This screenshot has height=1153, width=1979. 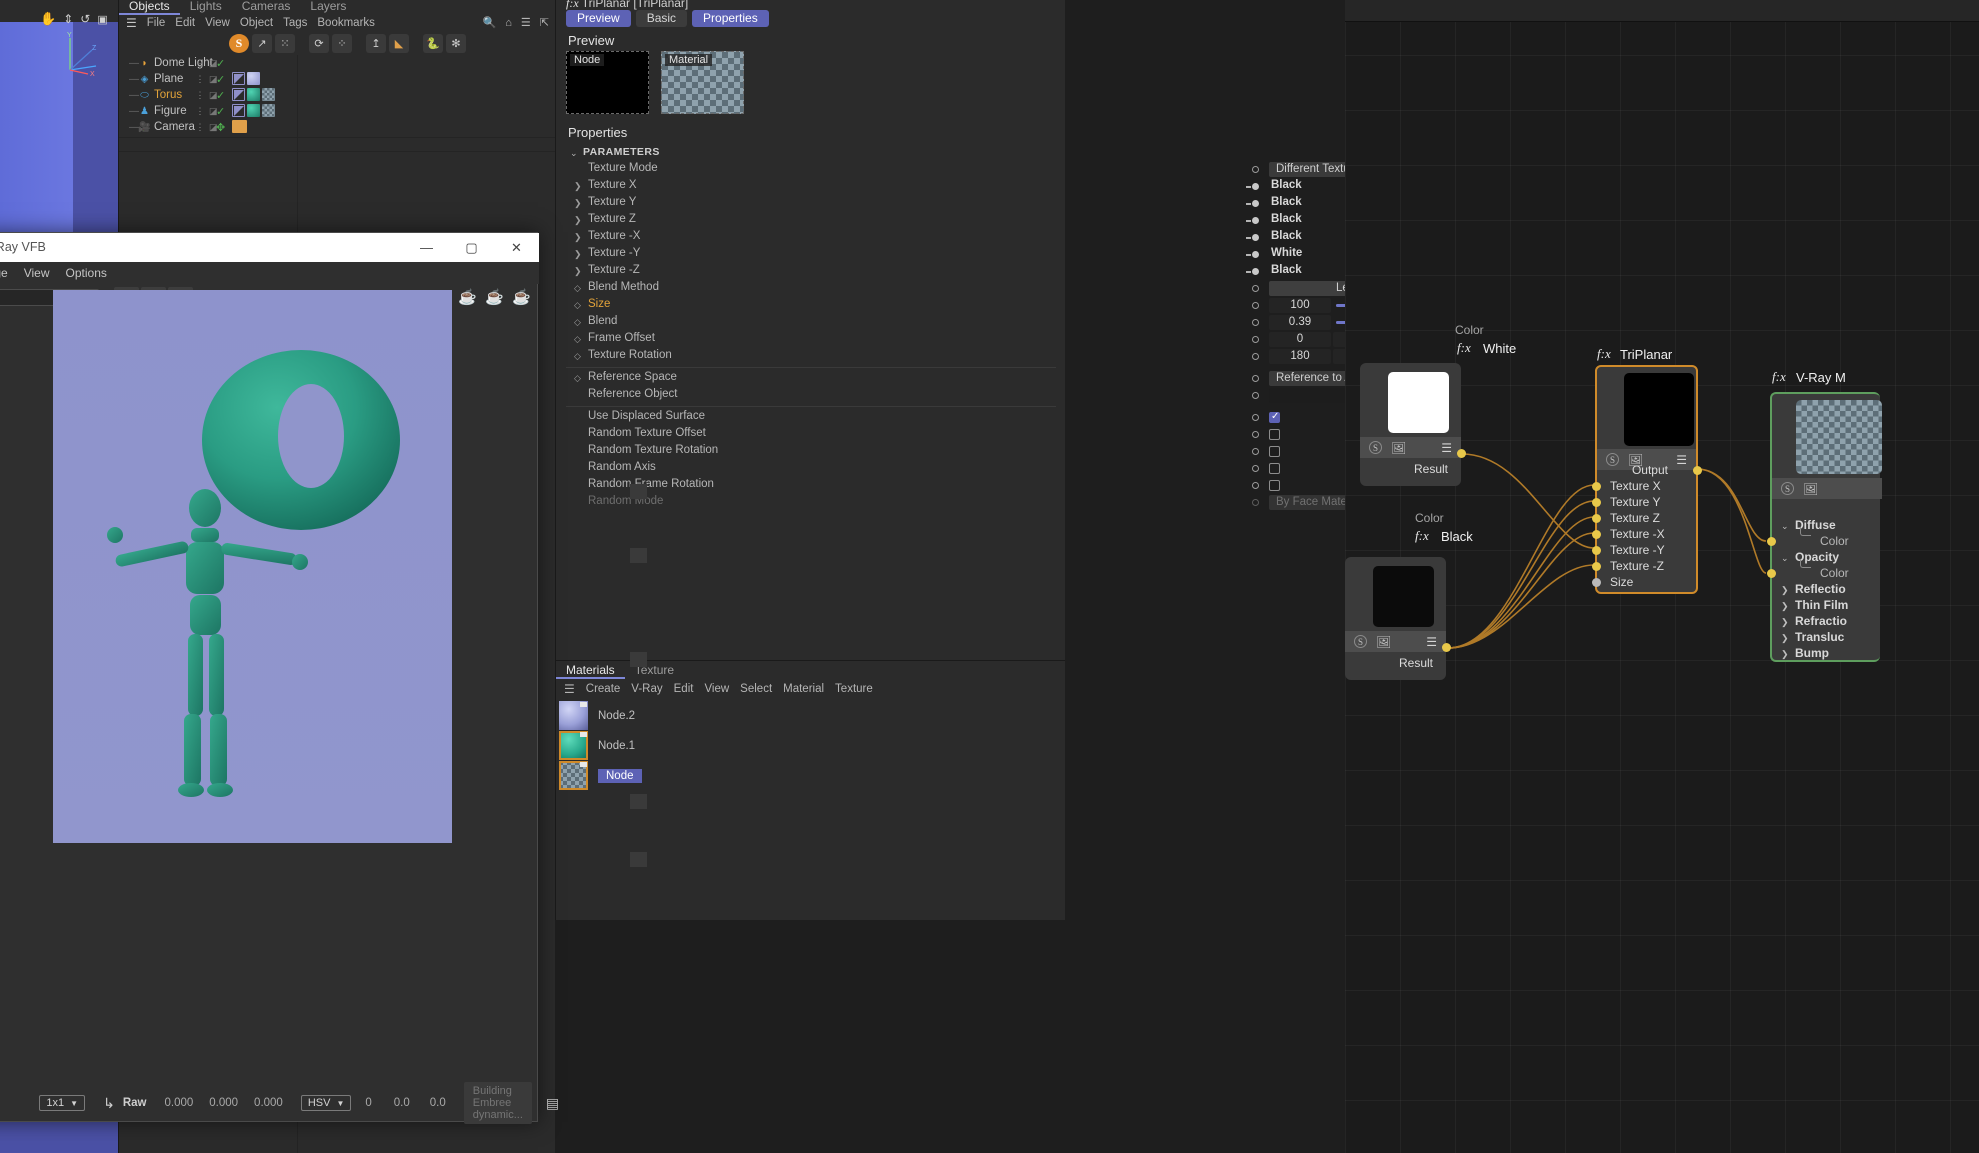 What do you see at coordinates (326, 1103) in the screenshot?
I see `status-colorspace: HSV ▼` at bounding box center [326, 1103].